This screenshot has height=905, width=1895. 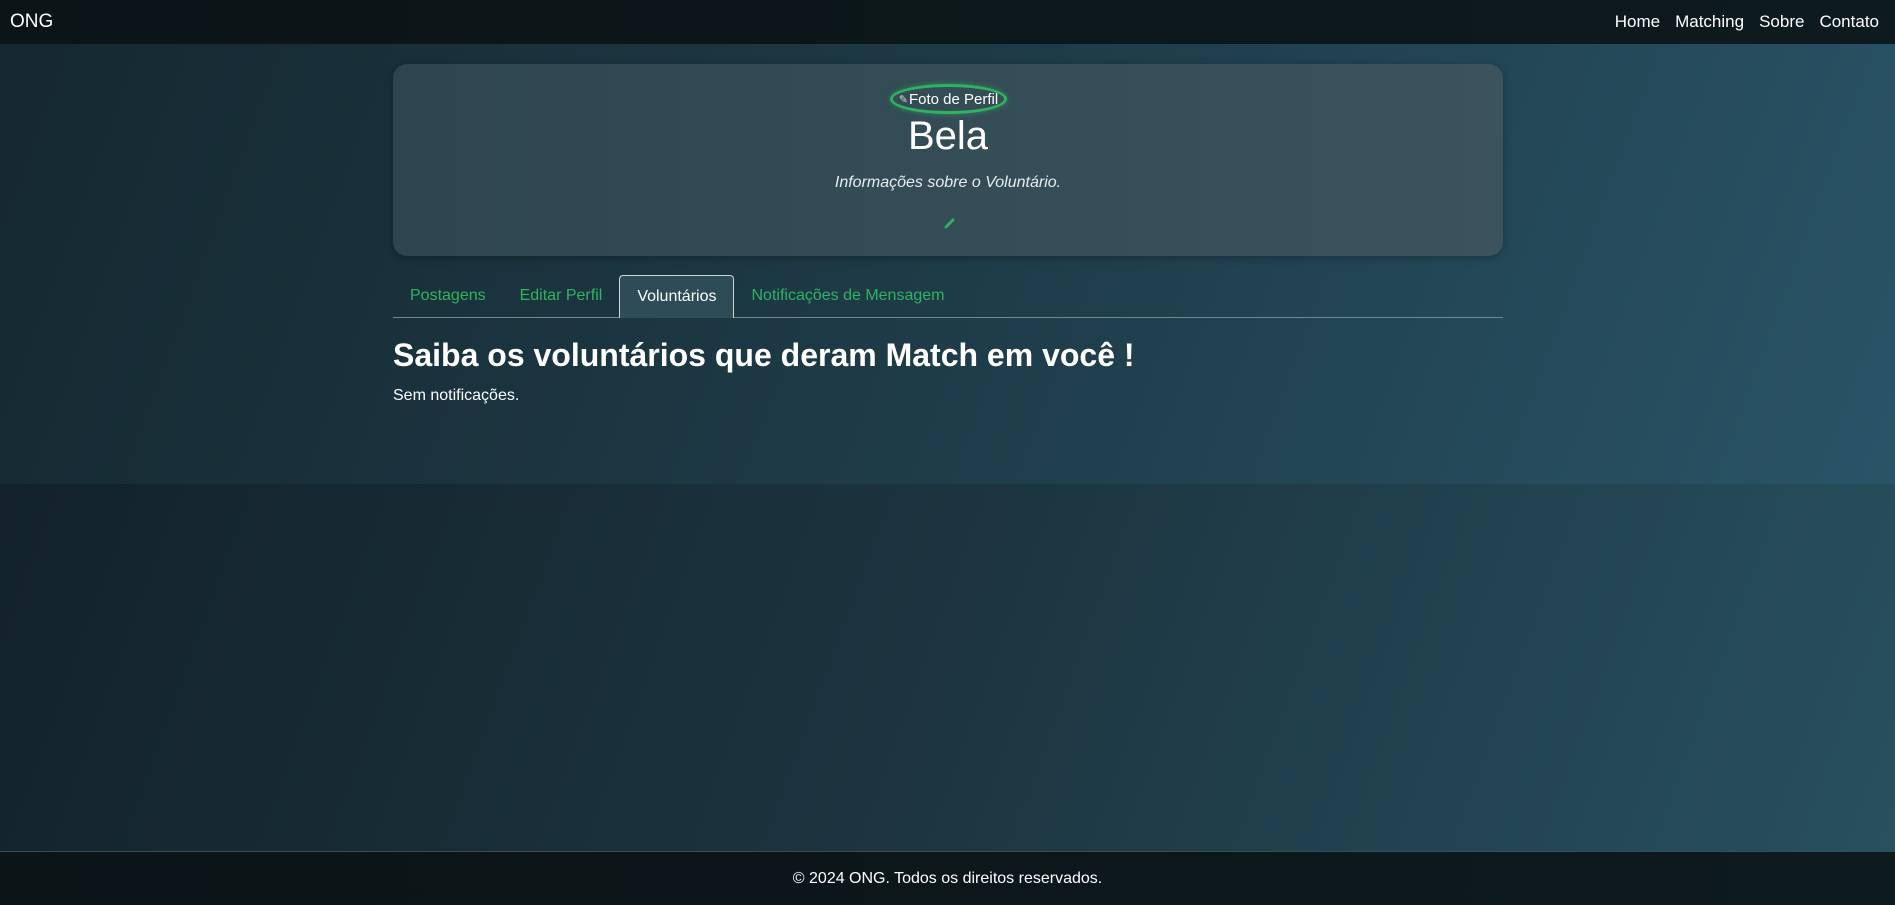 What do you see at coordinates (456, 395) in the screenshot?
I see `empty-state-text: Sem notificações.` at bounding box center [456, 395].